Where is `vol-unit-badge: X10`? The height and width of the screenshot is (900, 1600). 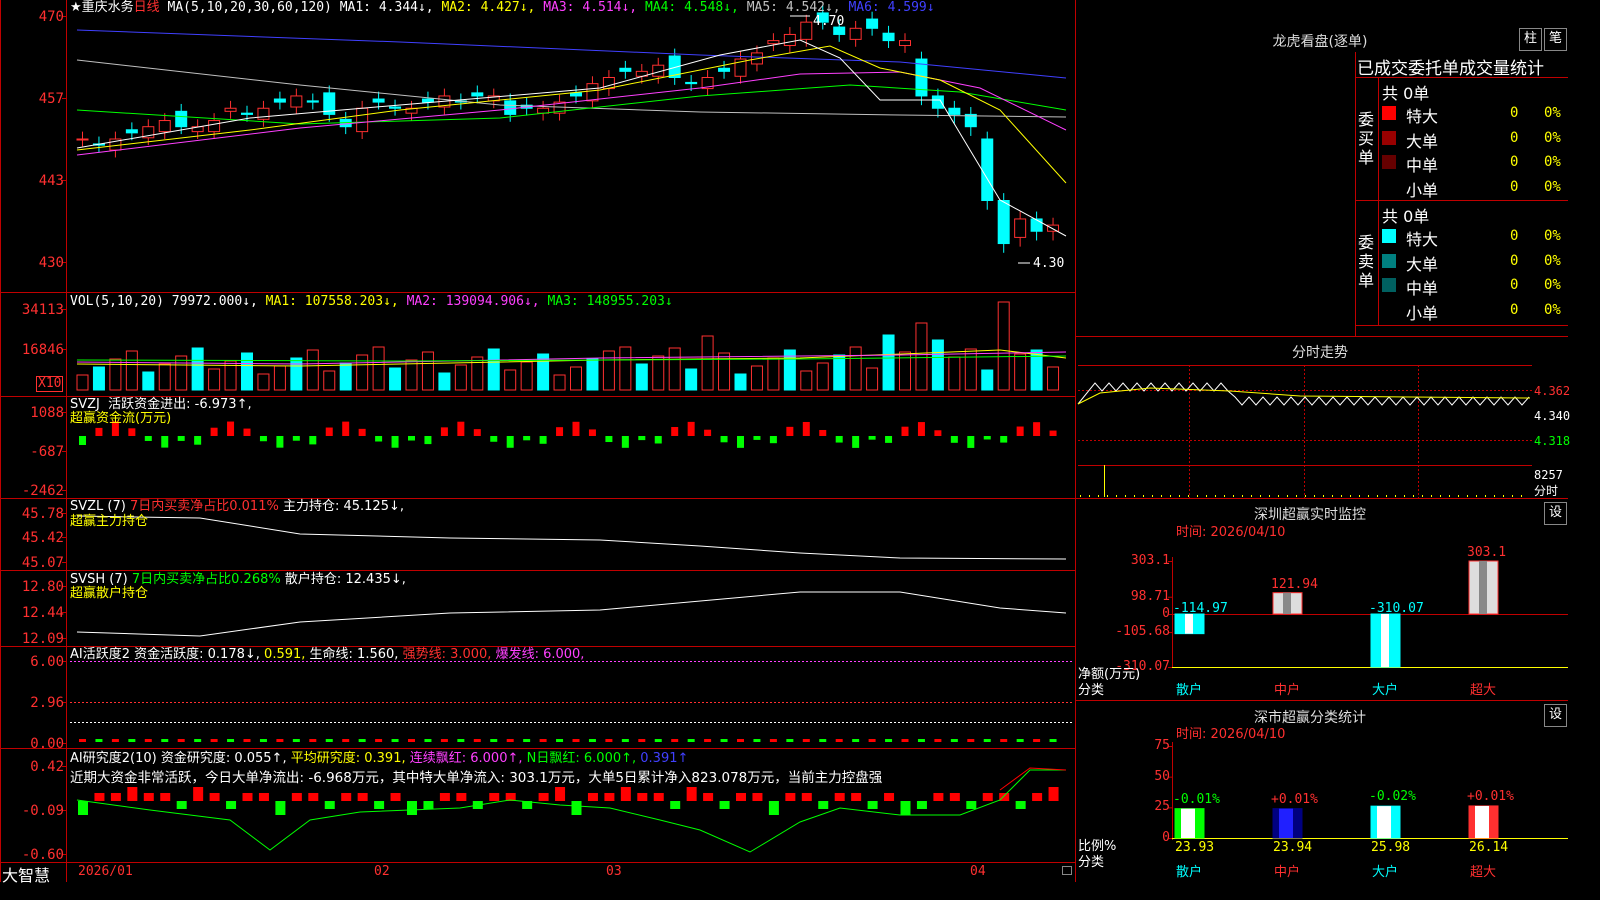 vol-unit-badge: X10 is located at coordinates (50, 384).